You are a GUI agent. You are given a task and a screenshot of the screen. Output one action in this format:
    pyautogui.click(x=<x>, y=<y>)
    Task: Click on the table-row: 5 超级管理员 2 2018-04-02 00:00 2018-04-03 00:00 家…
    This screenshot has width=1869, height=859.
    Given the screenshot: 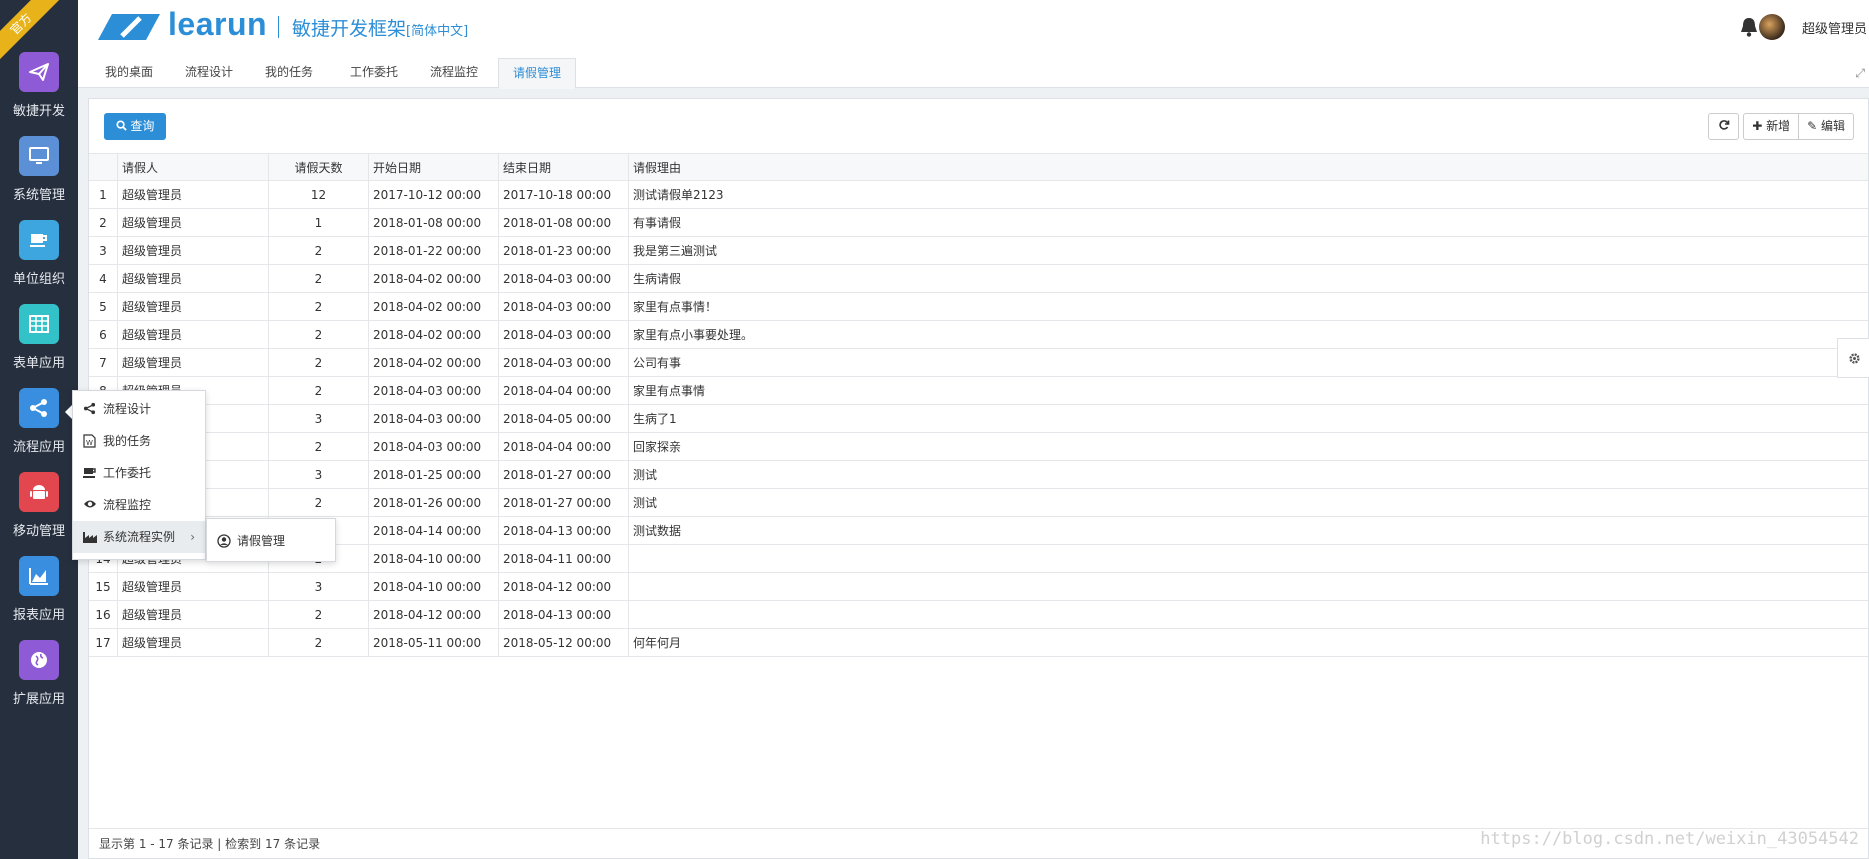 What is the action you would take?
    pyautogui.click(x=978, y=307)
    